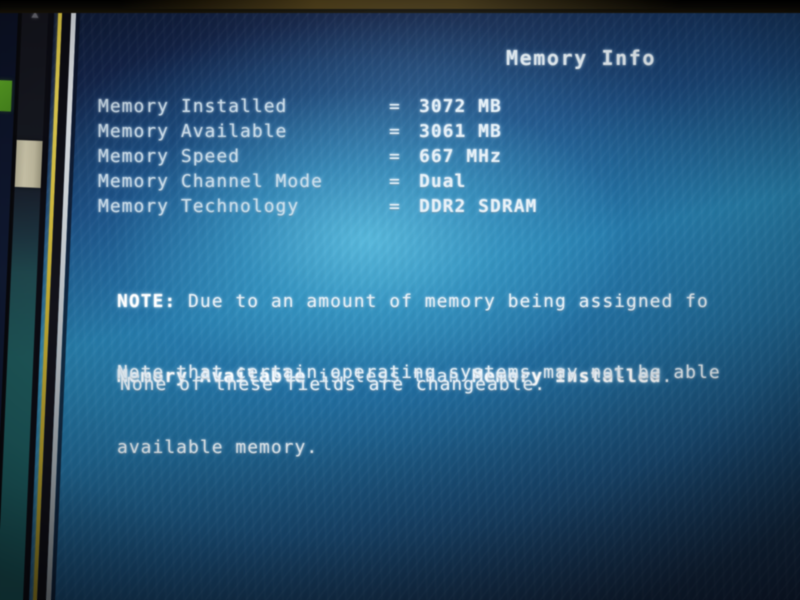 The image size is (800, 600). What do you see at coordinates (460, 106) in the screenshot?
I see `row-value: 3072 MB` at bounding box center [460, 106].